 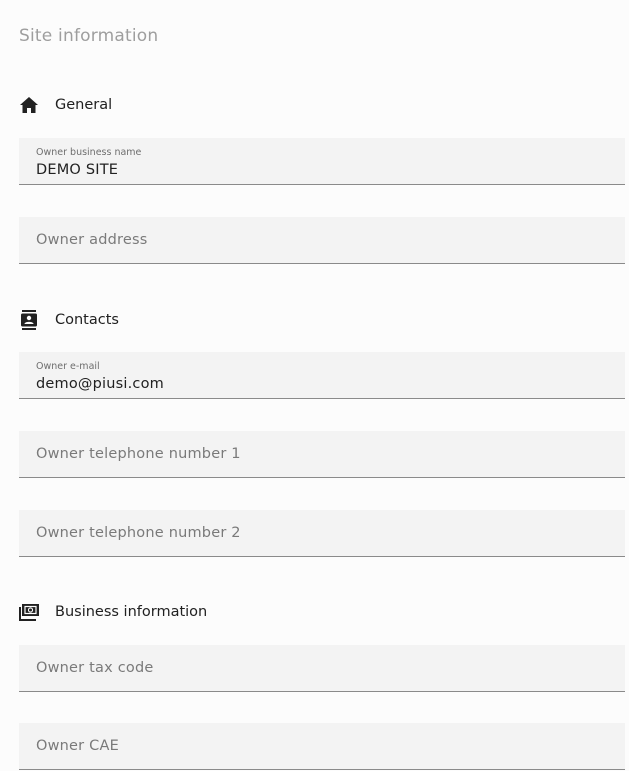 What do you see at coordinates (29, 612) in the screenshot?
I see `money-icon` at bounding box center [29, 612].